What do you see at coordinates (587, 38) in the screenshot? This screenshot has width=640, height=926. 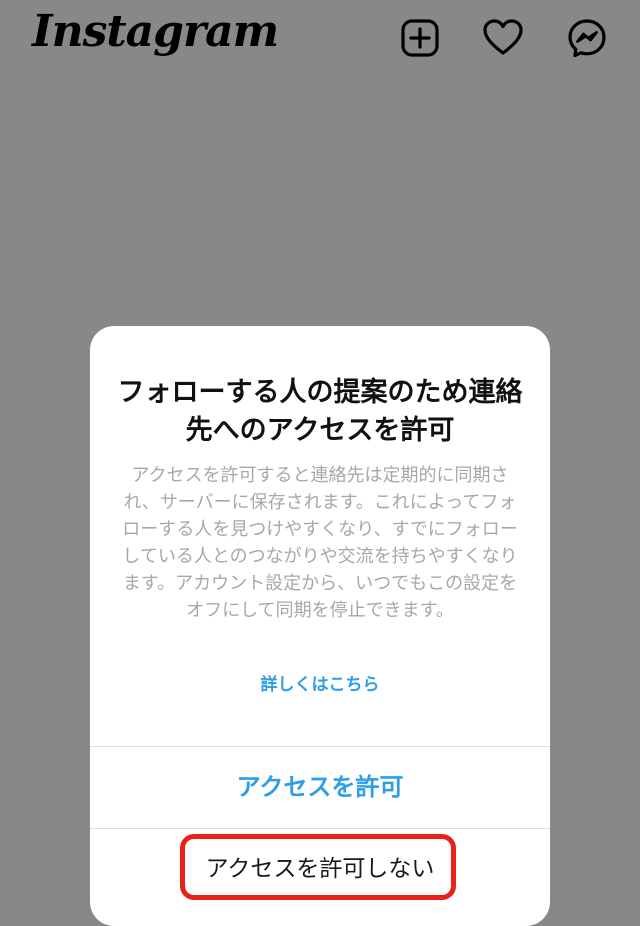 I see `messenger-icon` at bounding box center [587, 38].